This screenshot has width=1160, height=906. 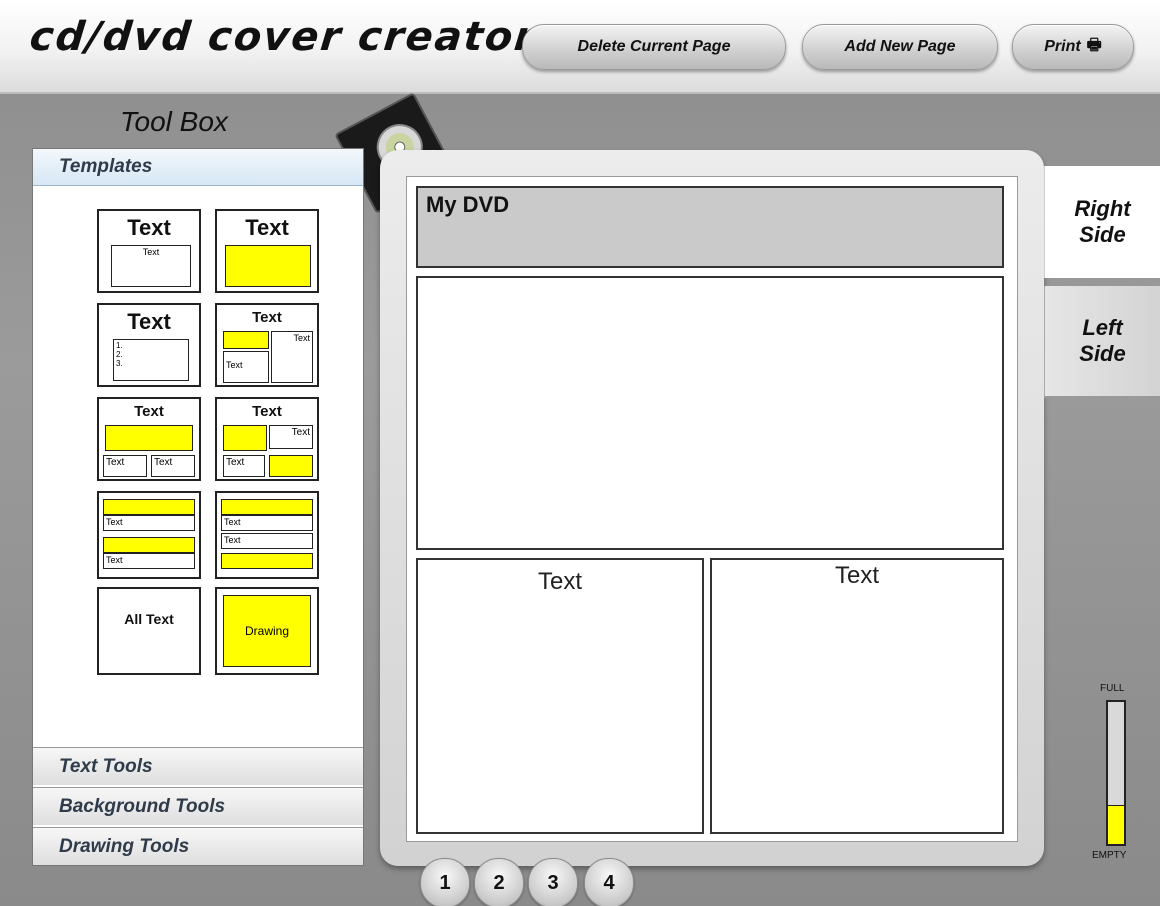 What do you see at coordinates (119, 345) in the screenshot?
I see `list-item: 1.` at bounding box center [119, 345].